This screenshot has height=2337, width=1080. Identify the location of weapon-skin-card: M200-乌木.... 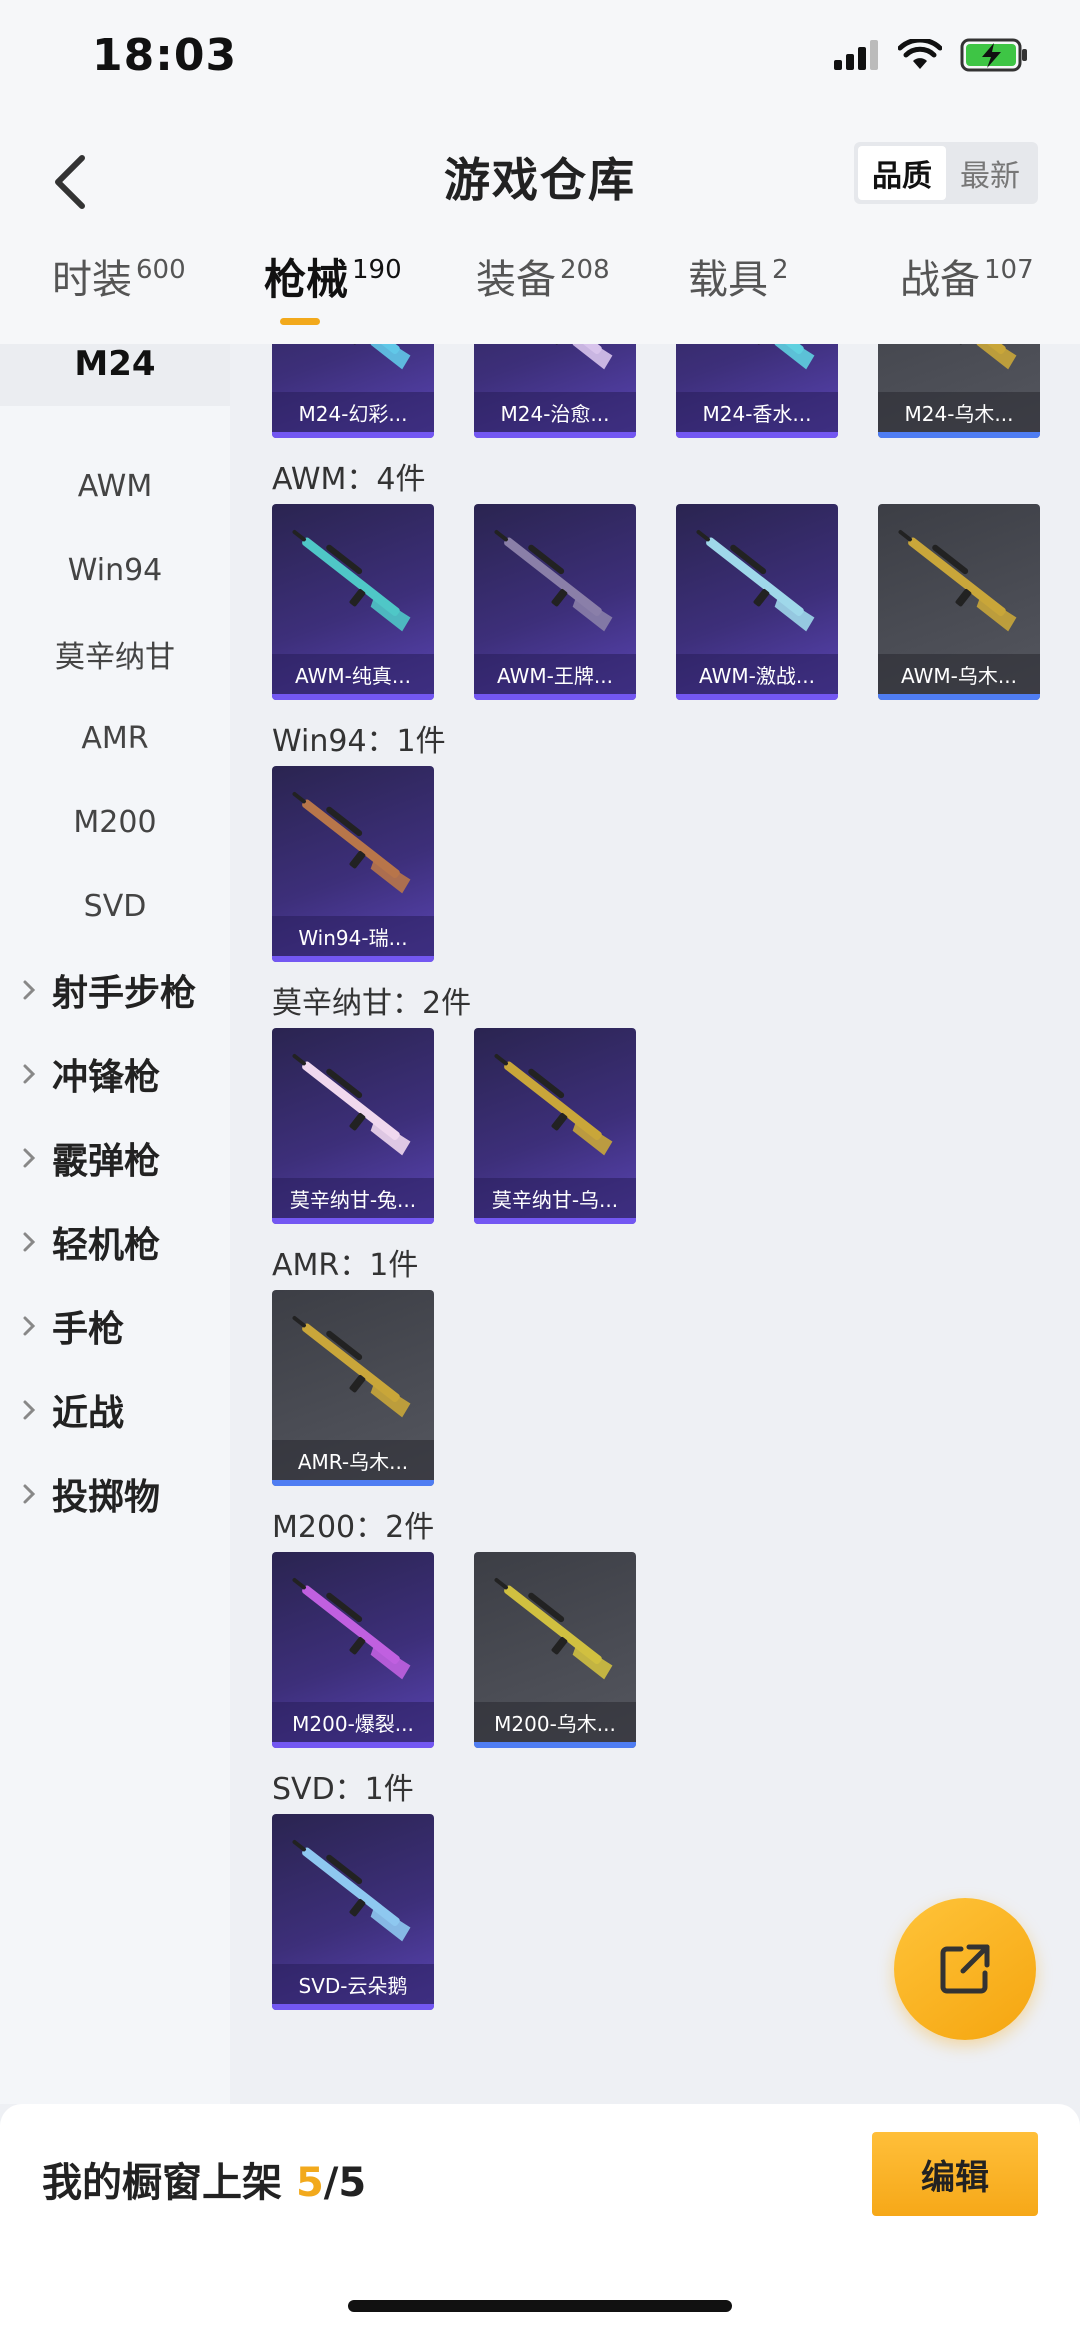
(555, 1650).